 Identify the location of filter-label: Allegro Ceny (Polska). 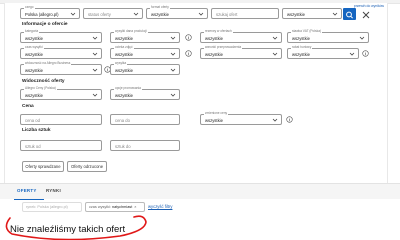
(40, 88).